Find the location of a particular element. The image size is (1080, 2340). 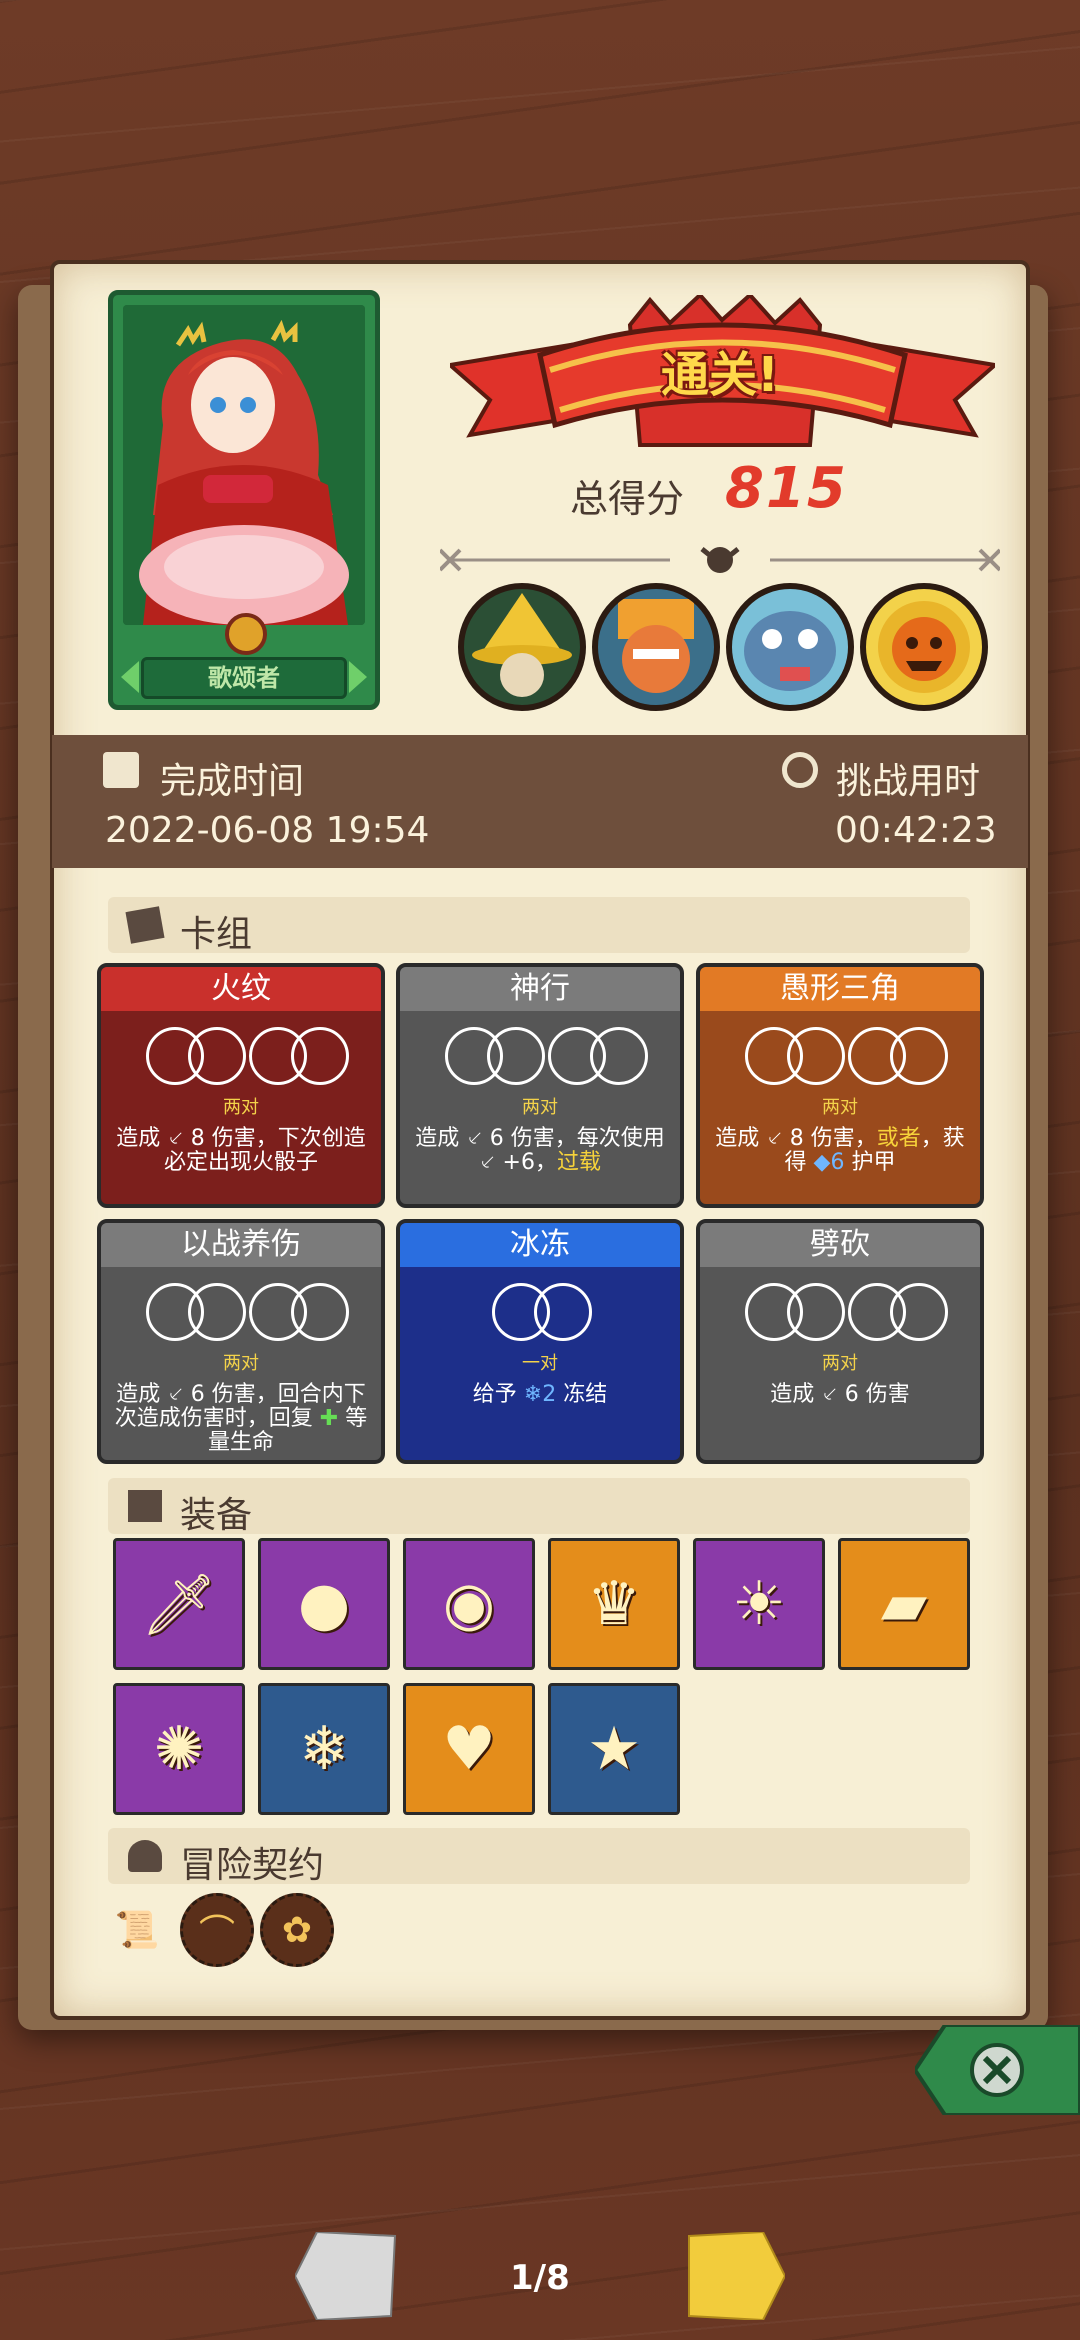

desc-text: 8 伤害，下次创造必定出现火骰子 is located at coordinates (264, 1150).